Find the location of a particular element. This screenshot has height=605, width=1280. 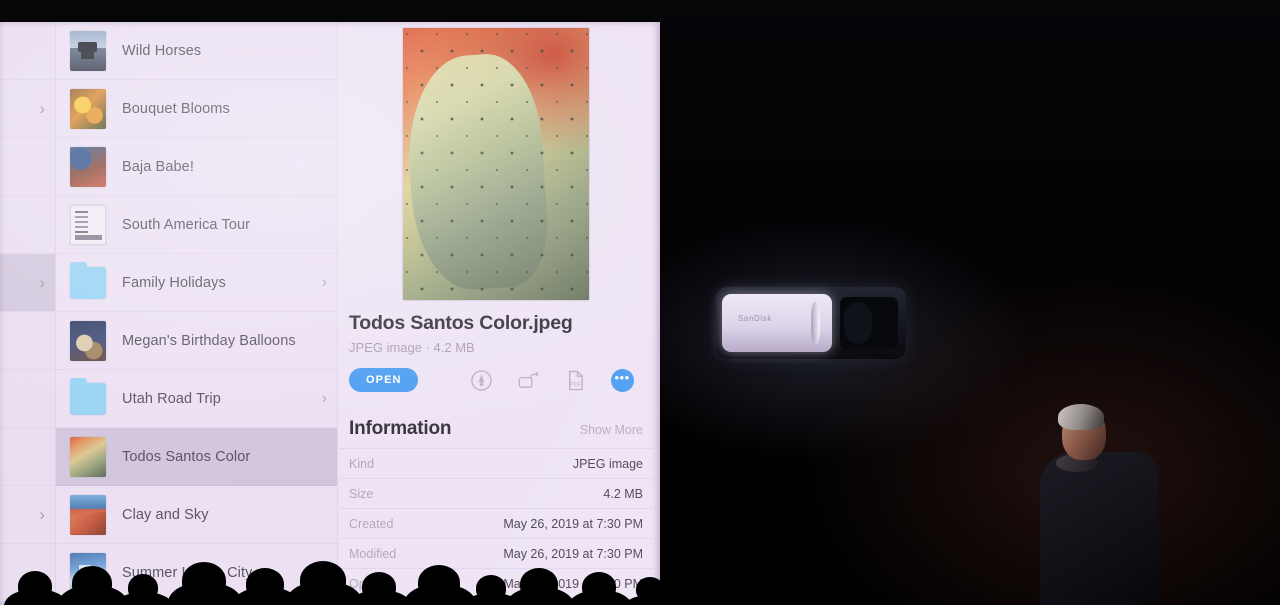

list-item-label: Megan's Birthday Balloons is located at coordinates (209, 340).